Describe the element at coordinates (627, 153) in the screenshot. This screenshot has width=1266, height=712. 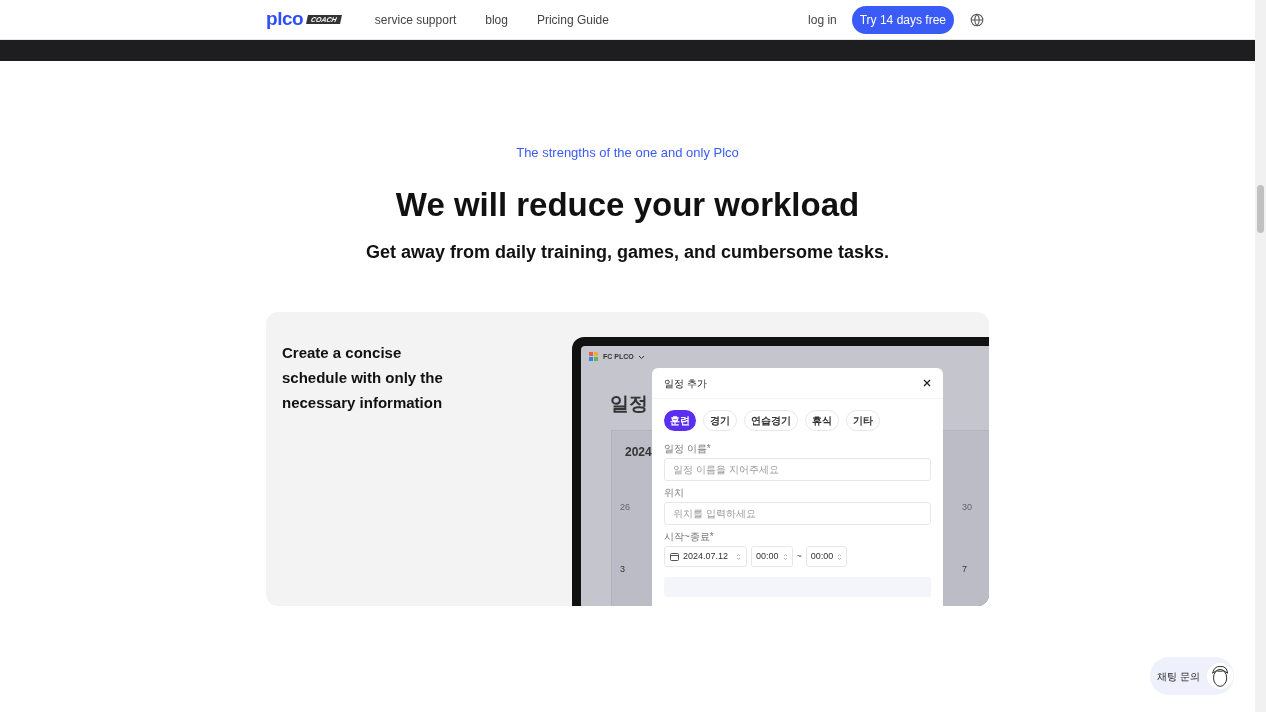
I see `section-eyebrow: The strengths of the one and only Plco` at that location.